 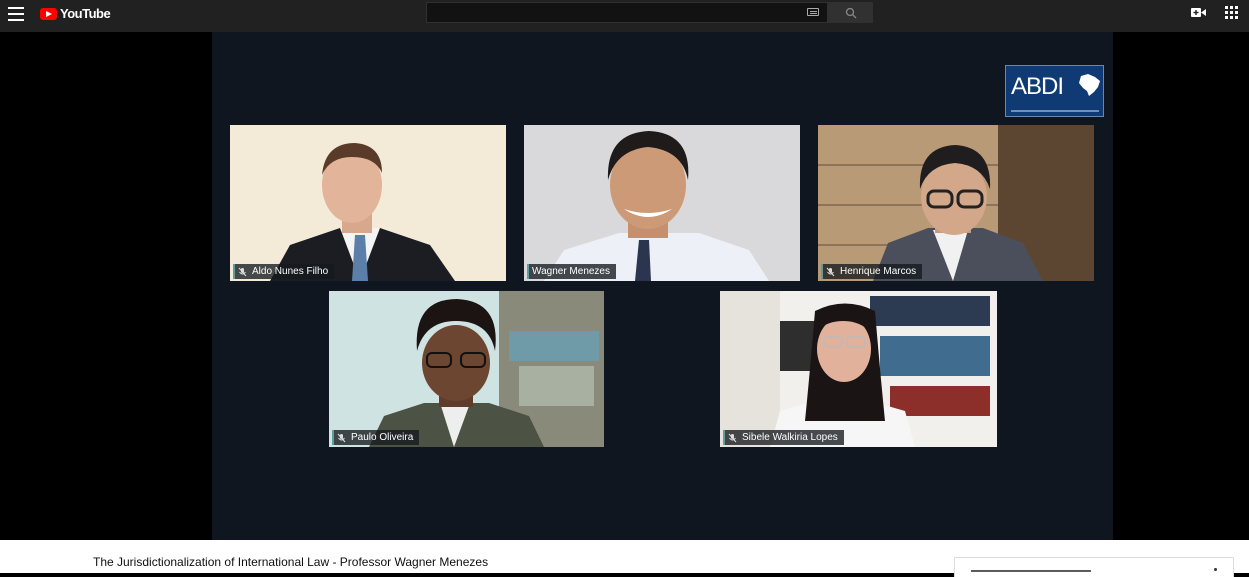 I want to click on search-icon, so click(x=851, y=13).